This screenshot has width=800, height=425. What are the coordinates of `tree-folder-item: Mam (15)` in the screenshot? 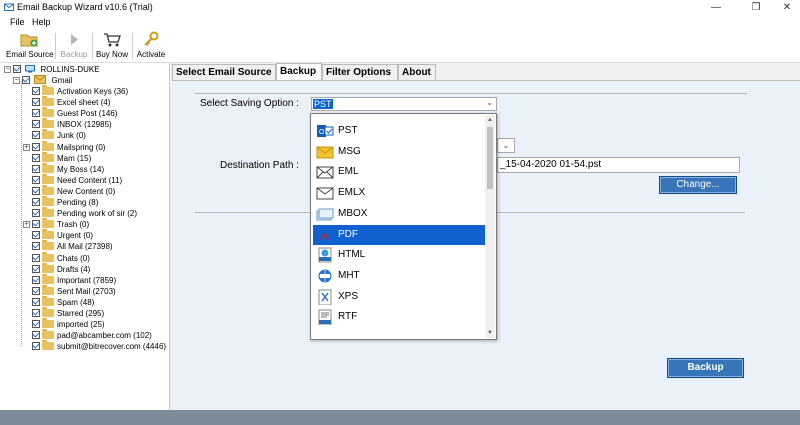 It's located at (62, 157).